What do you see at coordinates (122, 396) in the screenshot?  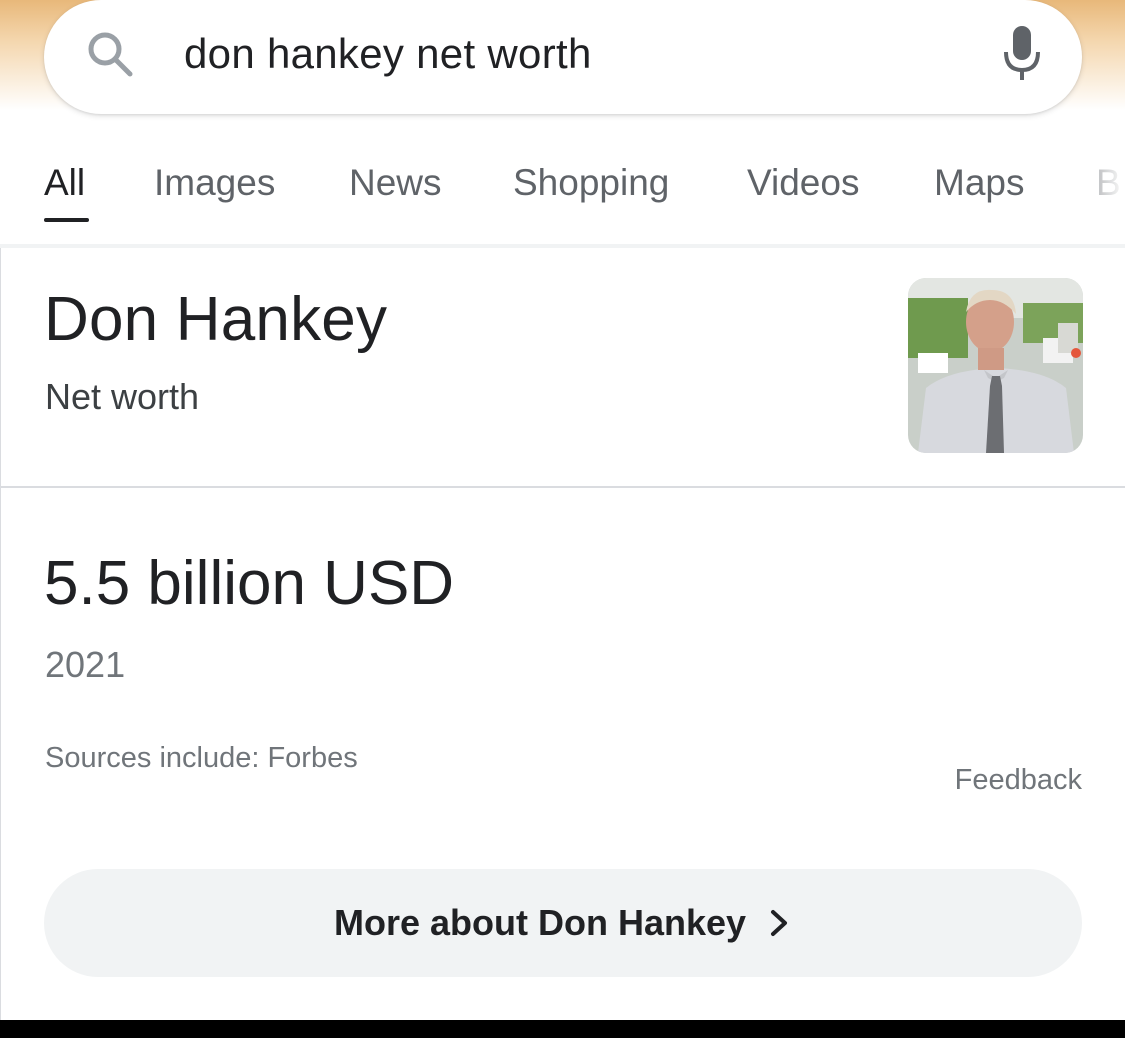 I see `entity-subtitle: Net worth` at bounding box center [122, 396].